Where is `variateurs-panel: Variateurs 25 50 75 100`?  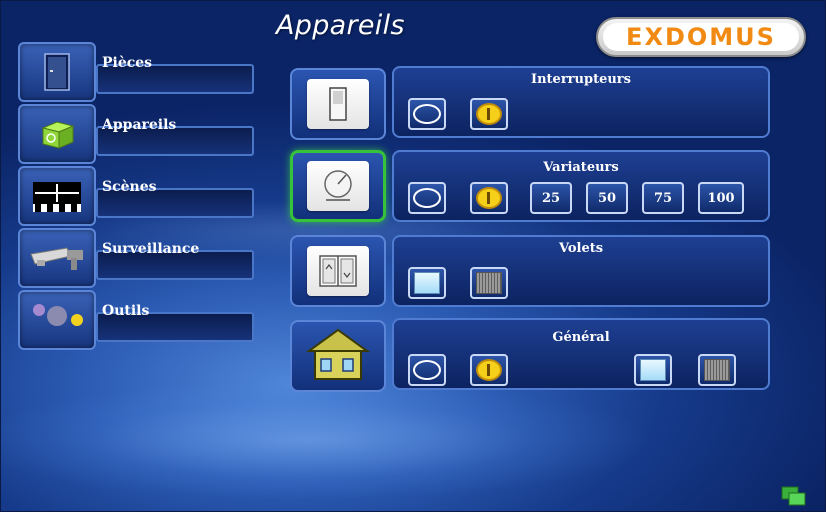 variateurs-panel: Variateurs 25 50 75 100 is located at coordinates (581, 186).